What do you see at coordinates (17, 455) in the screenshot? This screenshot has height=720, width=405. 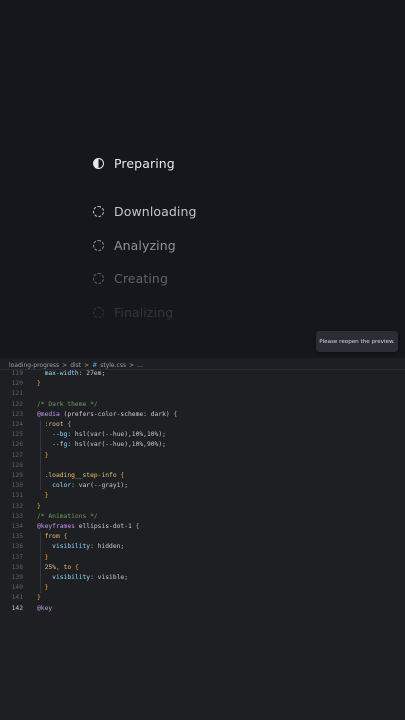 I see `line-number: 127` at bounding box center [17, 455].